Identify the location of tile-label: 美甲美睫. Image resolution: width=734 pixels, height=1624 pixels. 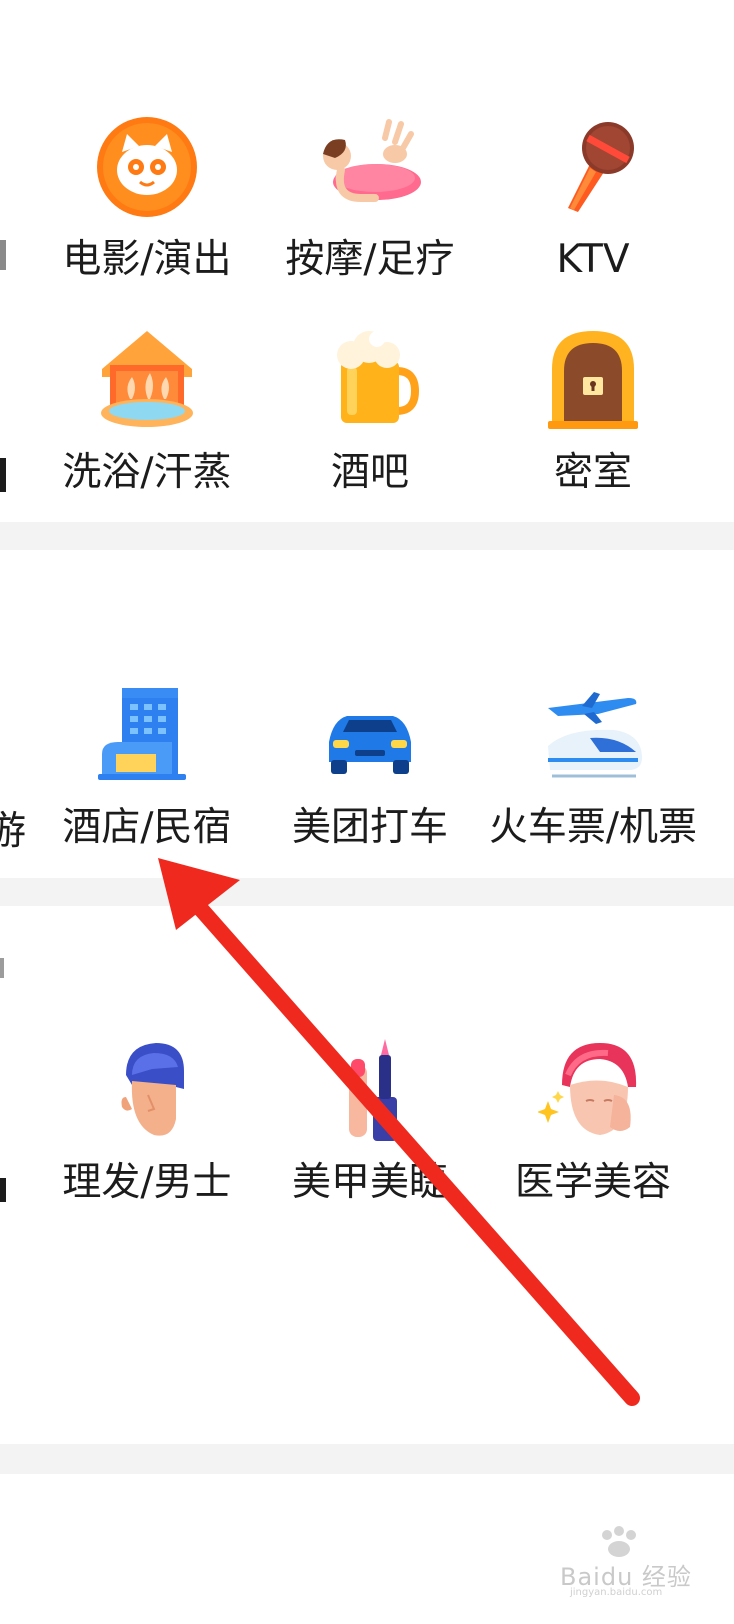
(369, 1182).